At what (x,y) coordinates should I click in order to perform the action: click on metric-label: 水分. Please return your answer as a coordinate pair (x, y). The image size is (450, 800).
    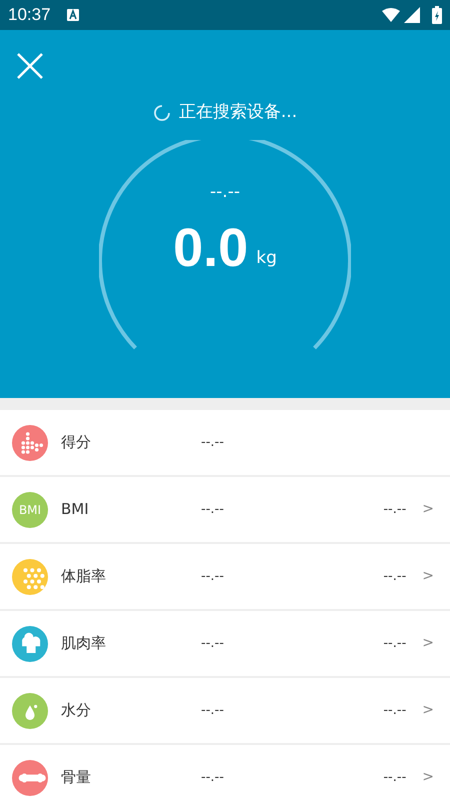
    Looking at the image, I should click on (76, 711).